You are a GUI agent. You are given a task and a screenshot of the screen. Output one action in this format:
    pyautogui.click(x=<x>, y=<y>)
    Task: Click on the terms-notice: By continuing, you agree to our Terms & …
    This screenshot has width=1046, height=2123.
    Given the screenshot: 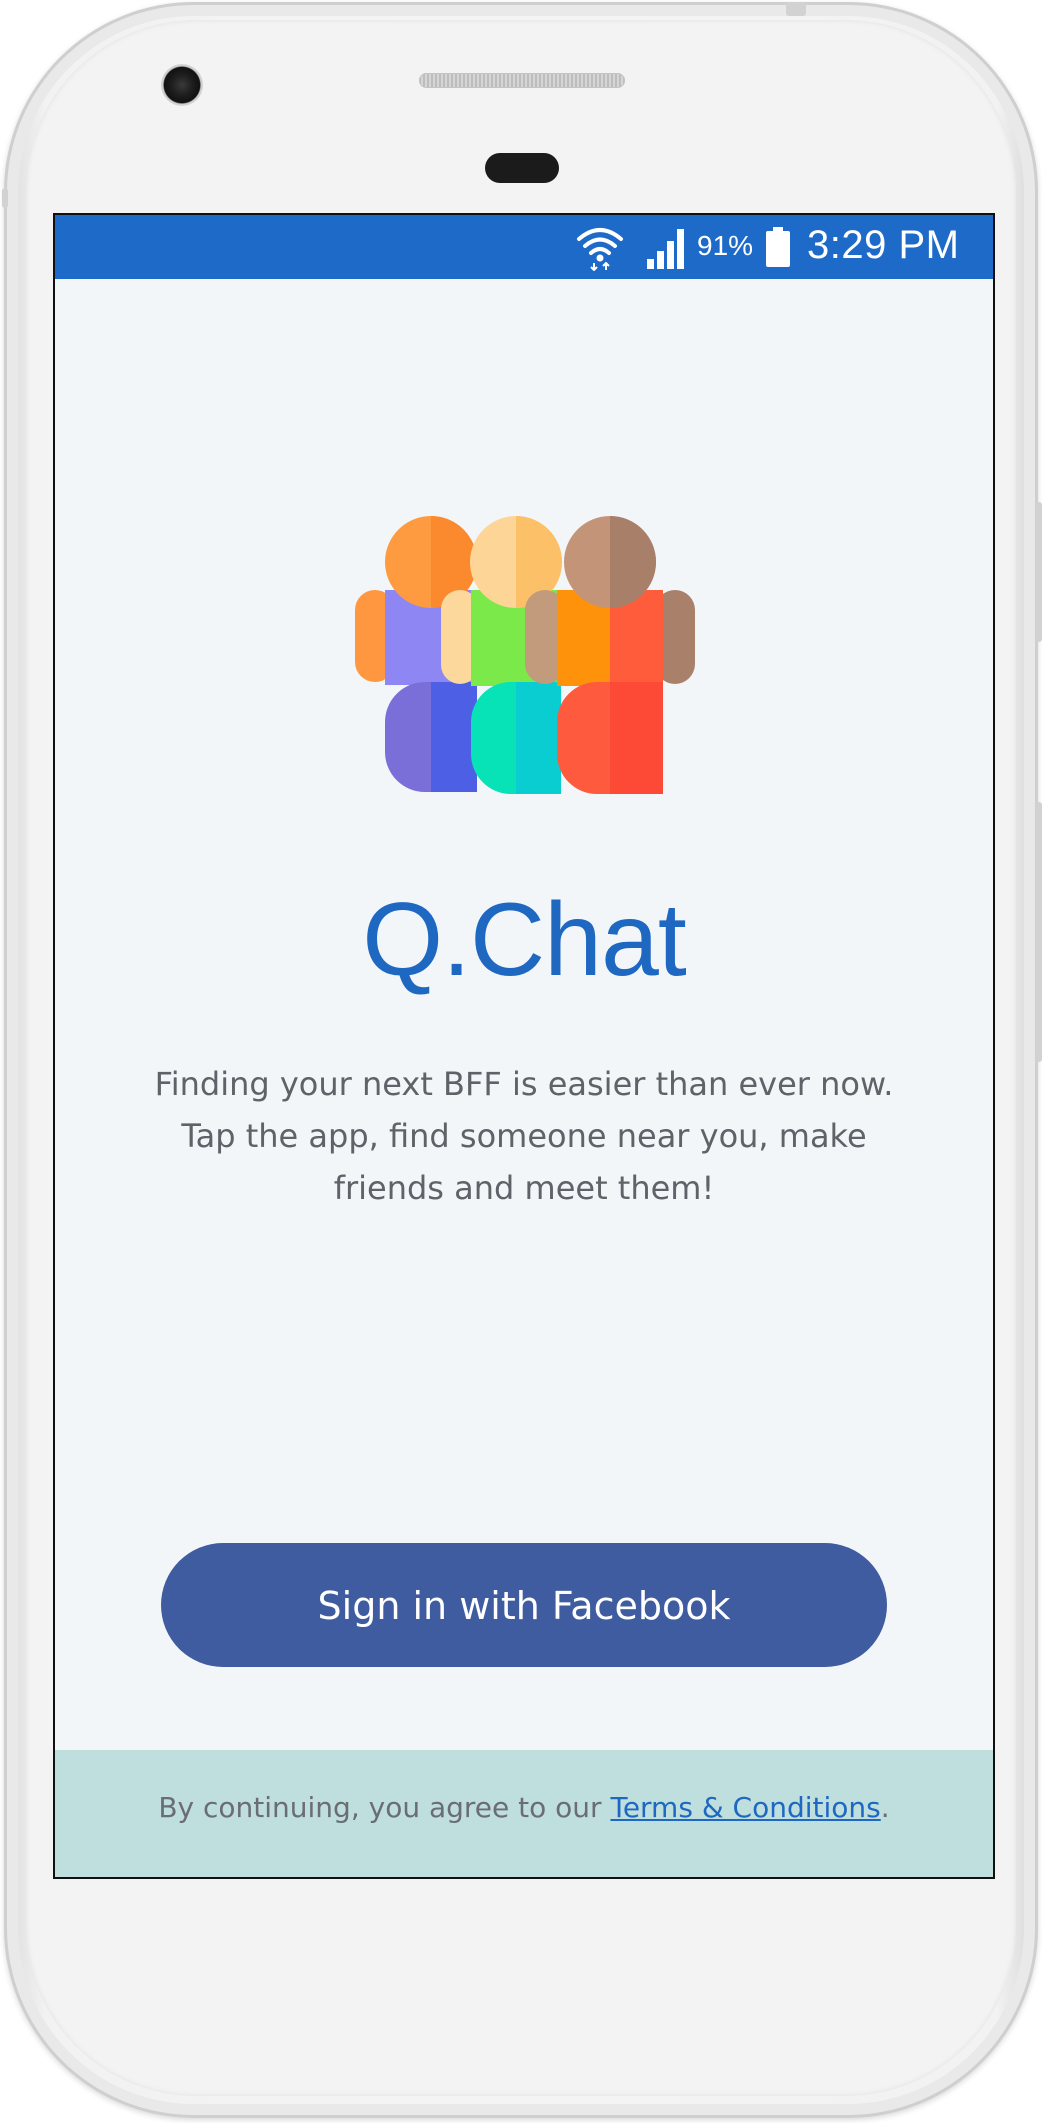 What is the action you would take?
    pyautogui.click(x=524, y=1807)
    